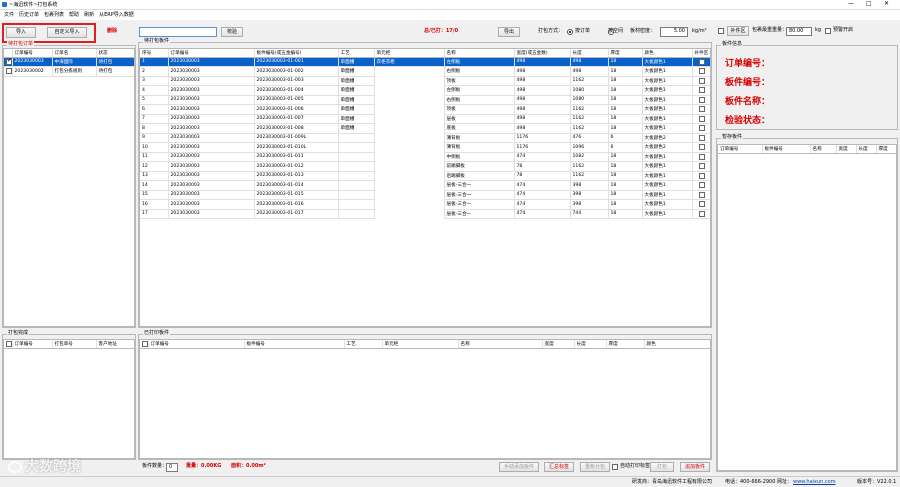 The width and height of the screenshot is (900, 487). Describe the element at coordinates (595, 467) in the screenshot. I see `repack-button: 重新分包` at that location.